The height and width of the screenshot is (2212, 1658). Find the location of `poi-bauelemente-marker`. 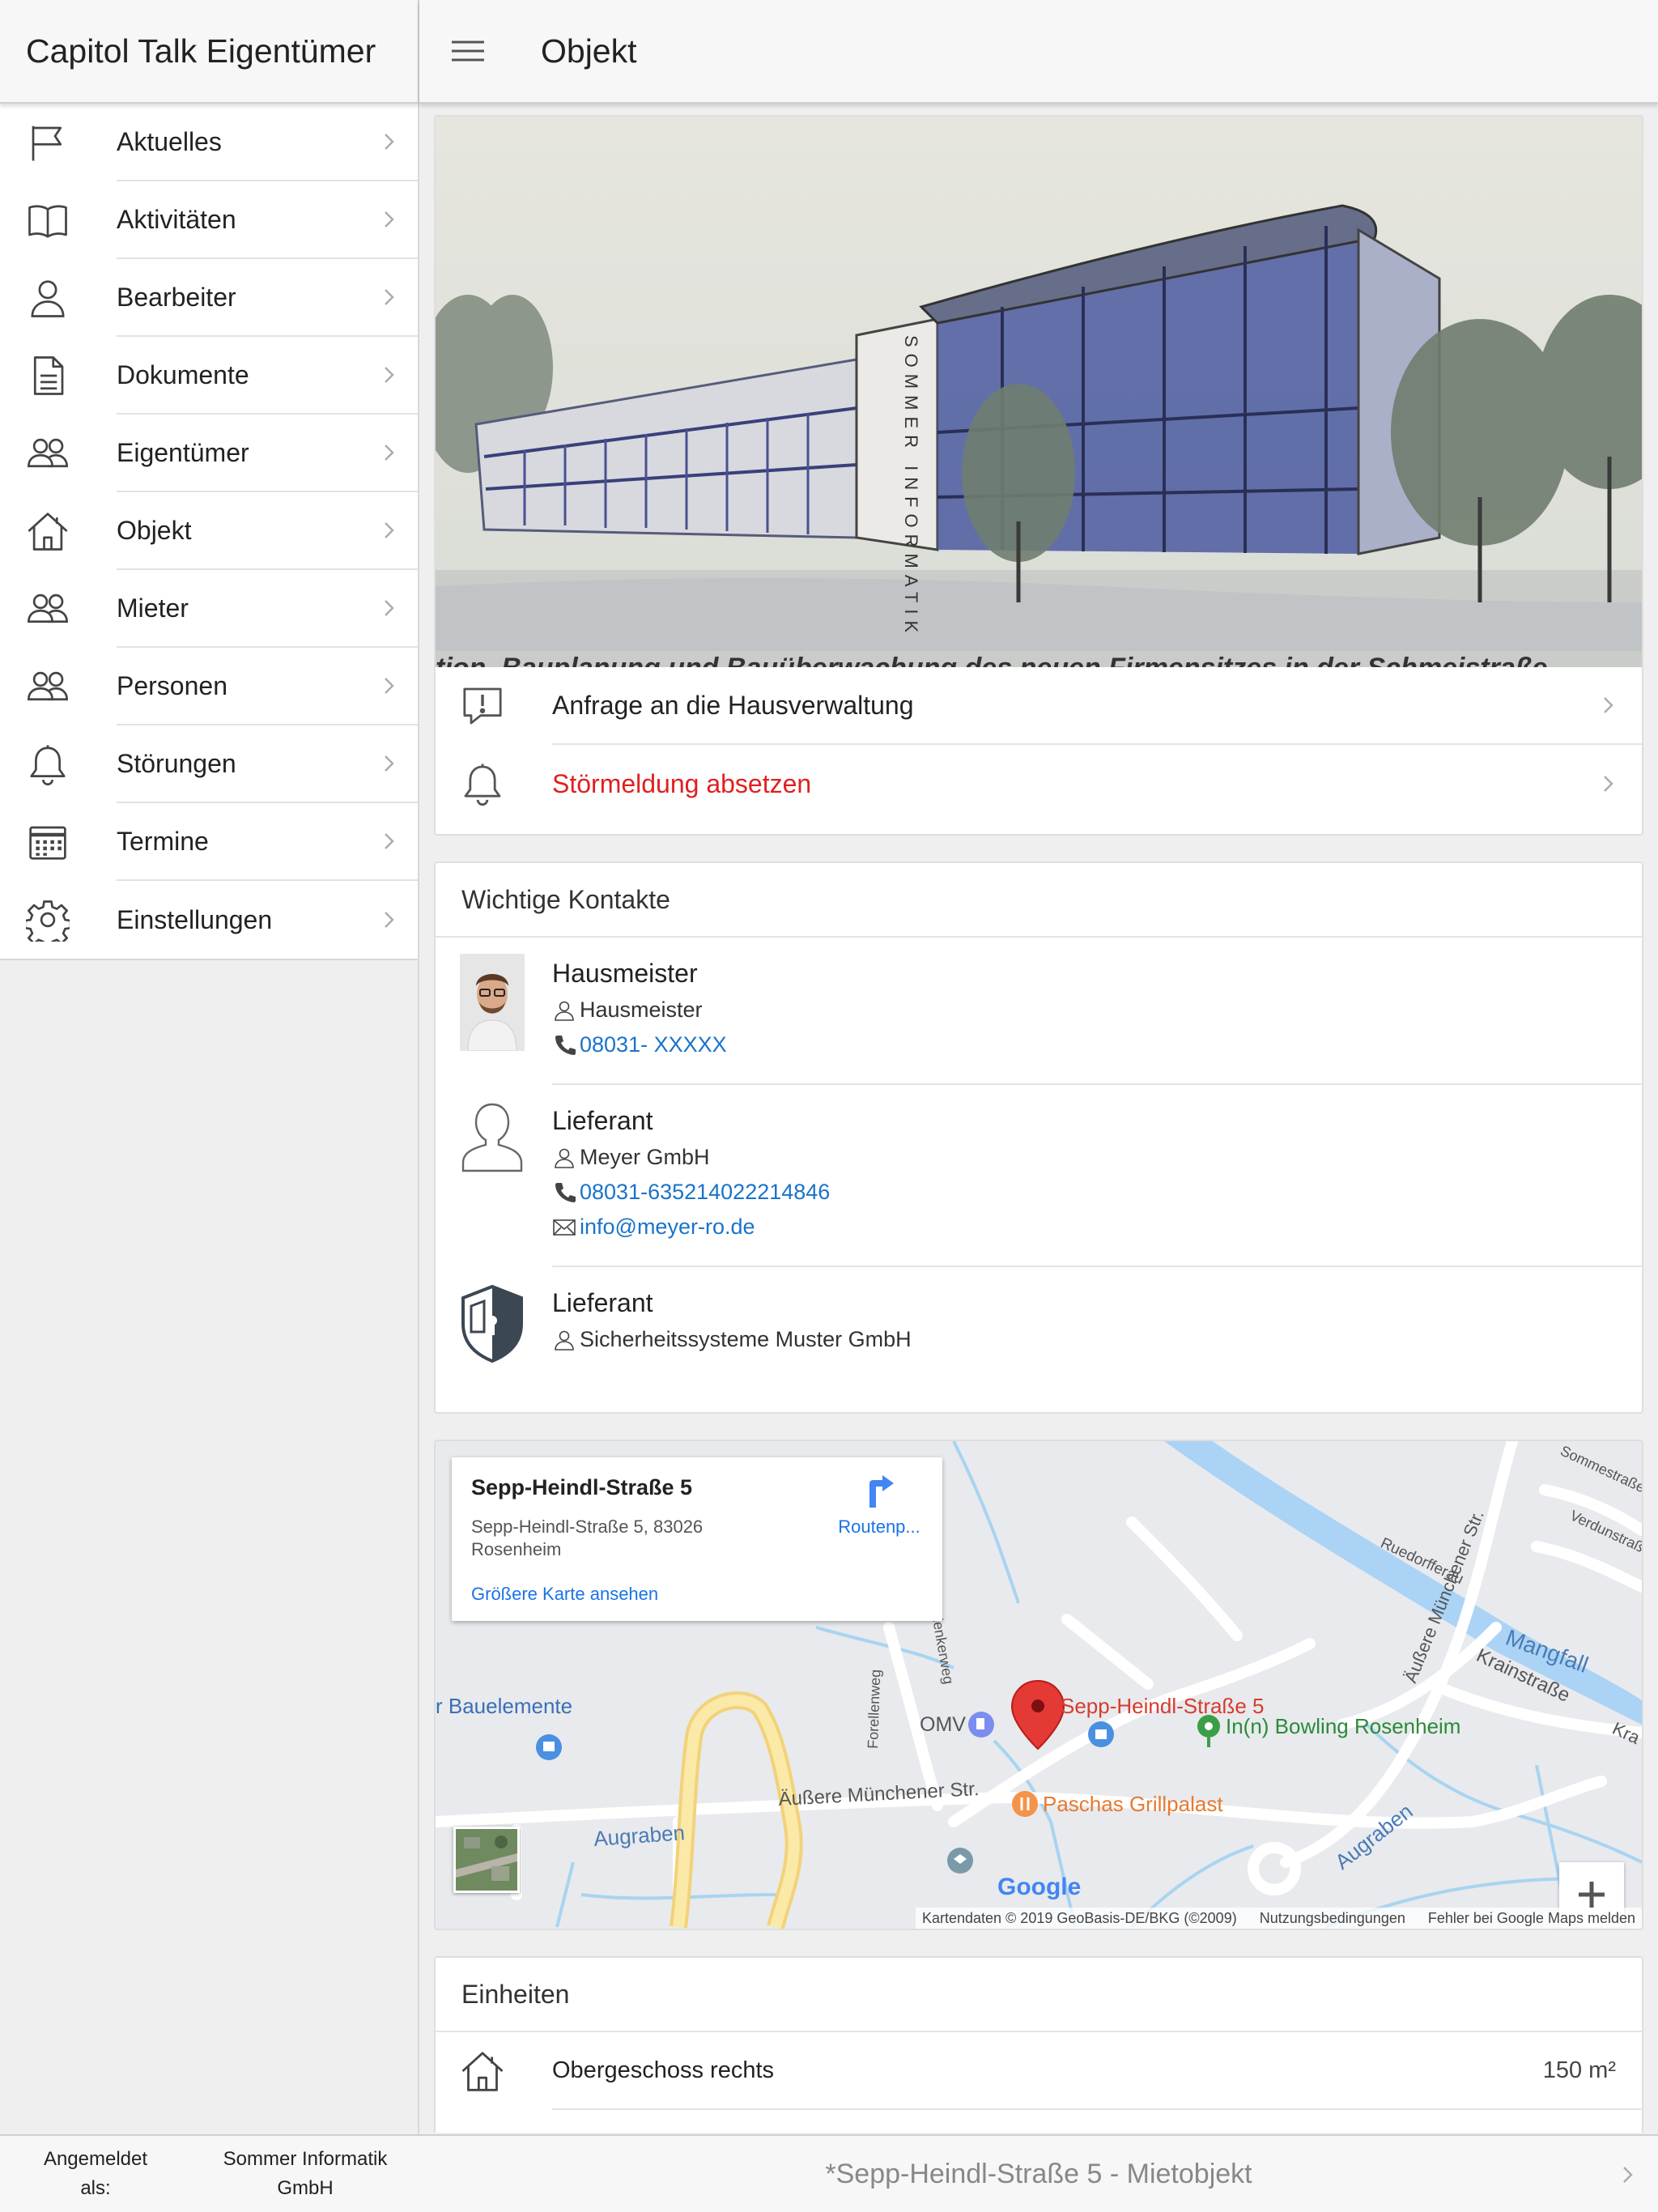

poi-bauelemente-marker is located at coordinates (549, 1747).